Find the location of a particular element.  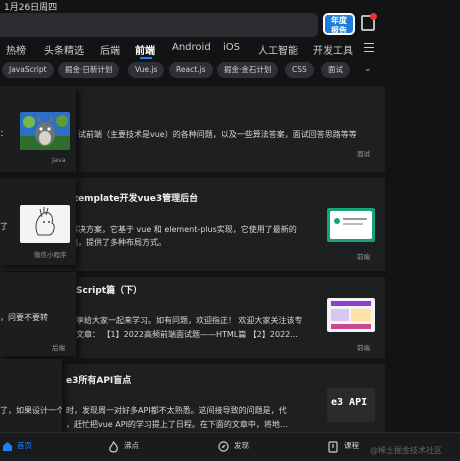

overlay-tag: 微信小程序 is located at coordinates (50, 255).